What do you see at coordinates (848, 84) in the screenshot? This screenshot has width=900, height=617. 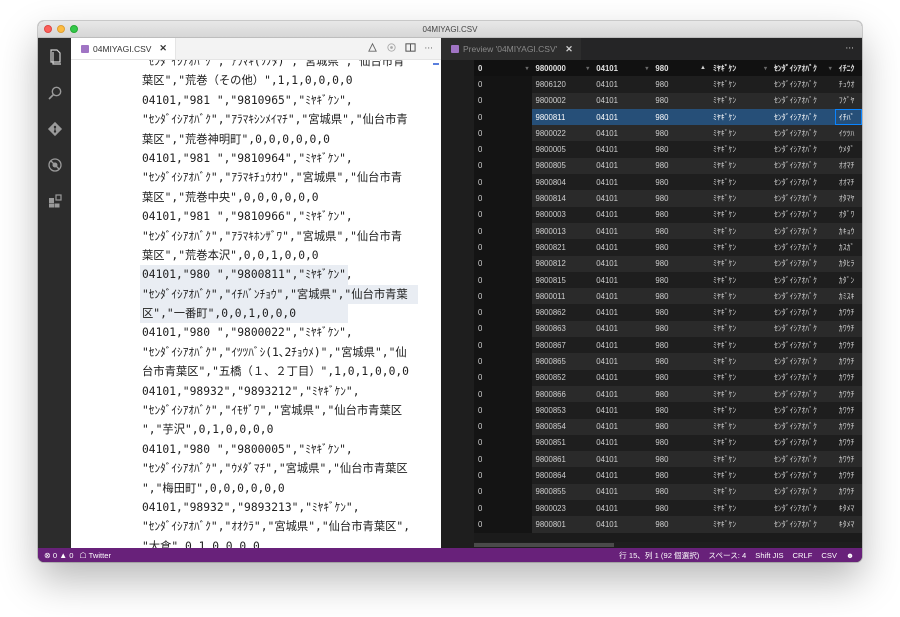 I see `table-cell: ﾁｭｳｵ` at bounding box center [848, 84].